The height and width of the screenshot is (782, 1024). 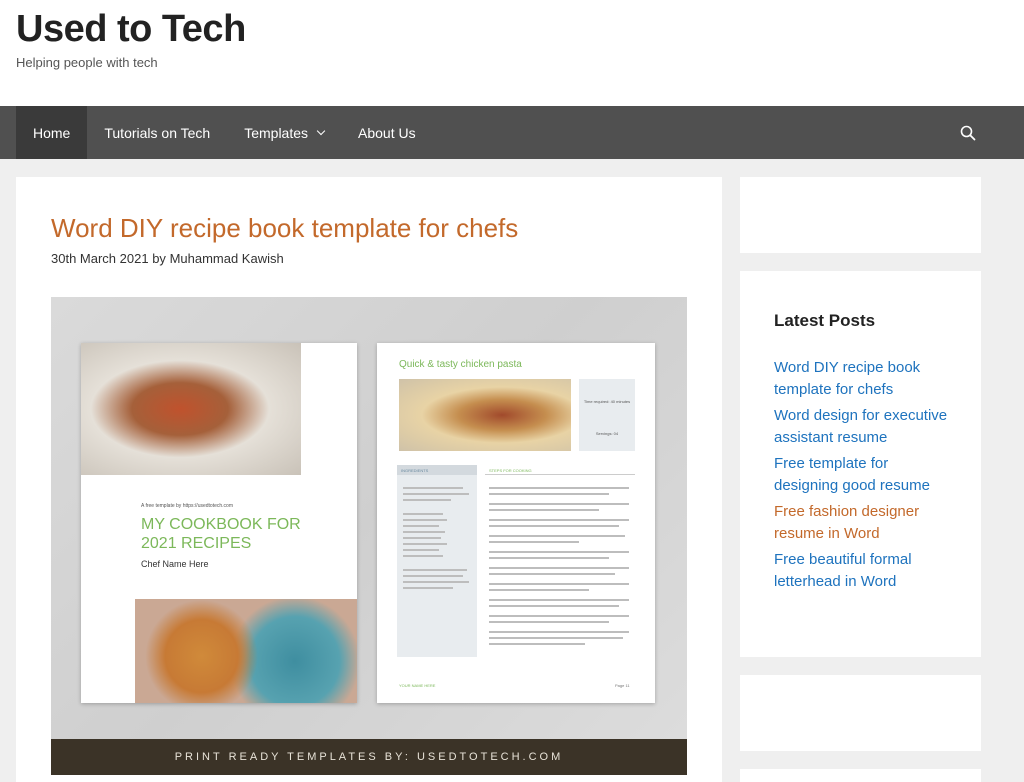 What do you see at coordinates (622, 685) in the screenshot?
I see `recipe-page-number: Page 11` at bounding box center [622, 685].